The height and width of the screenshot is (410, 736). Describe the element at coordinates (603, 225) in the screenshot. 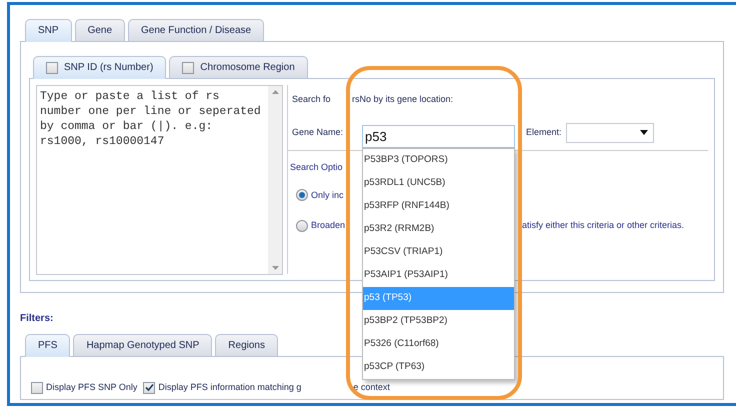

I see `option-description: atisfy either this criteria or other criterias.` at that location.